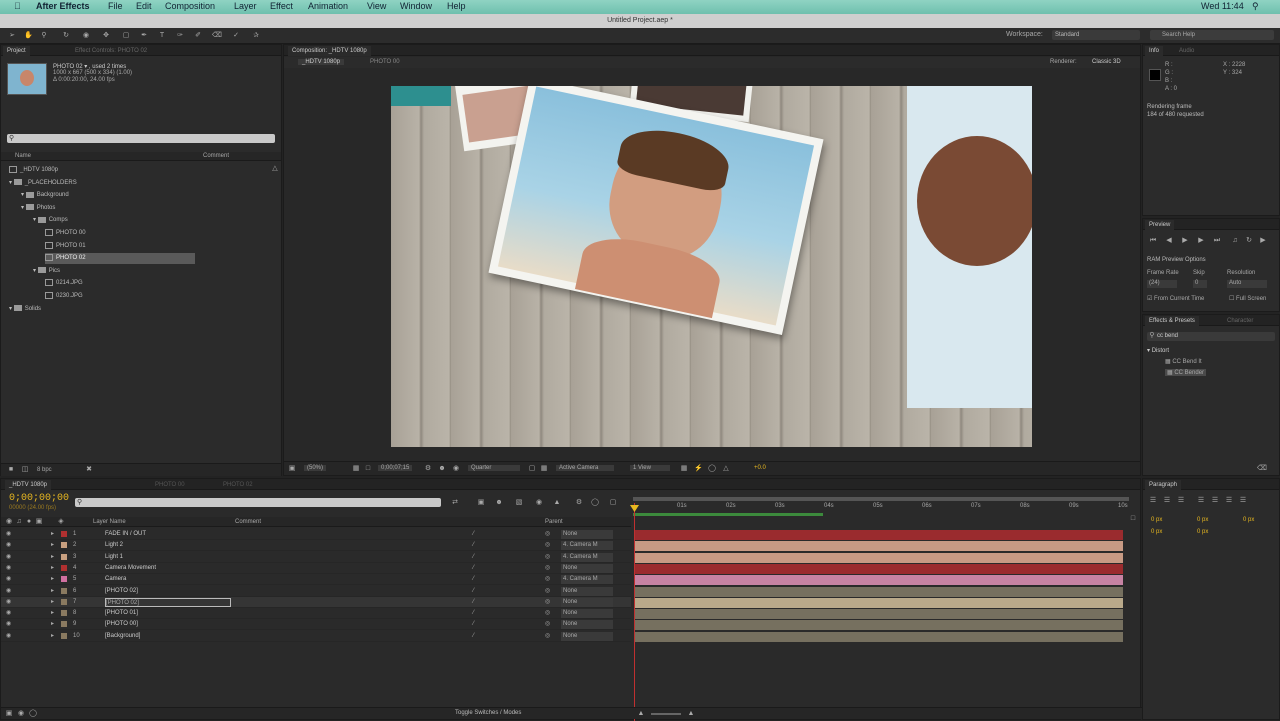  Describe the element at coordinates (28, 36) in the screenshot. I see `hand-tool-icon: ✋` at that location.